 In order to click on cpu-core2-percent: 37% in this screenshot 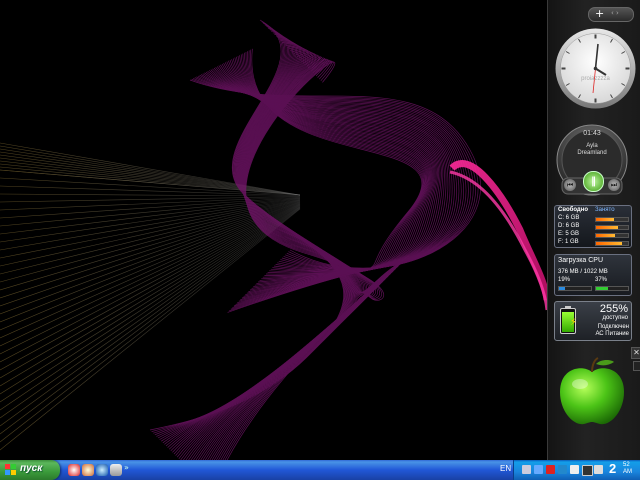, I will do `click(601, 280)`.